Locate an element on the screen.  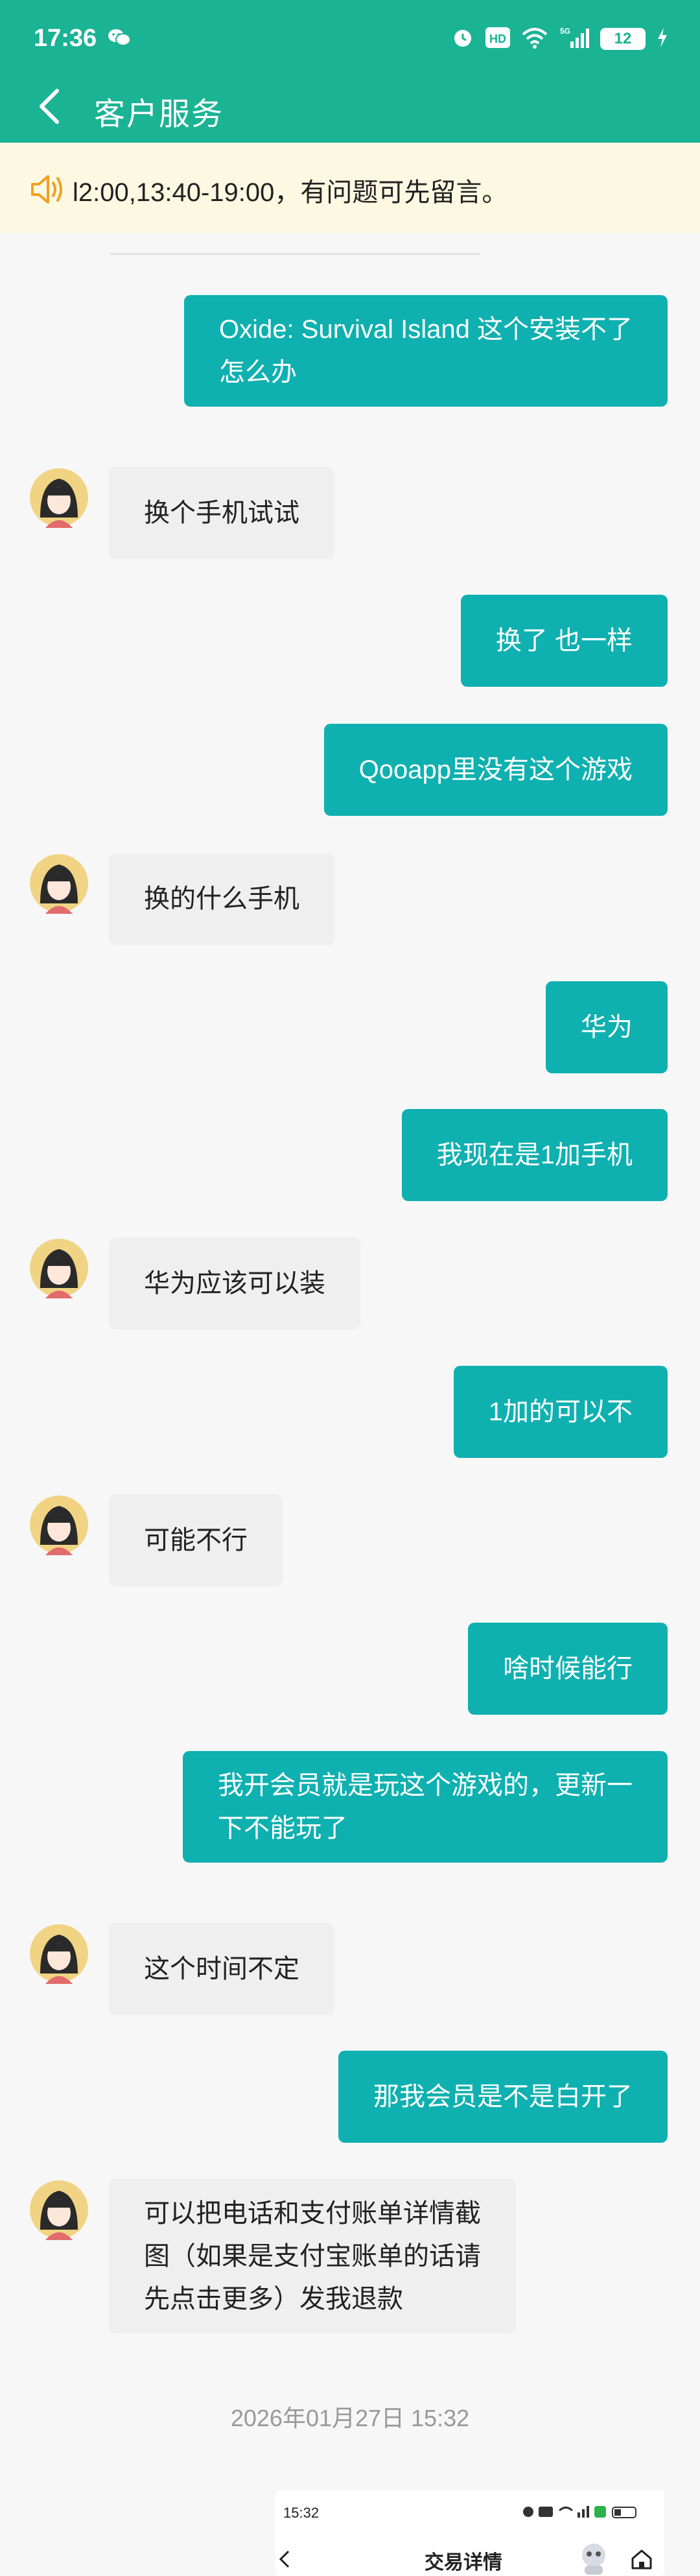
agent-message-bubble: 可能不行 is located at coordinates (196, 1540).